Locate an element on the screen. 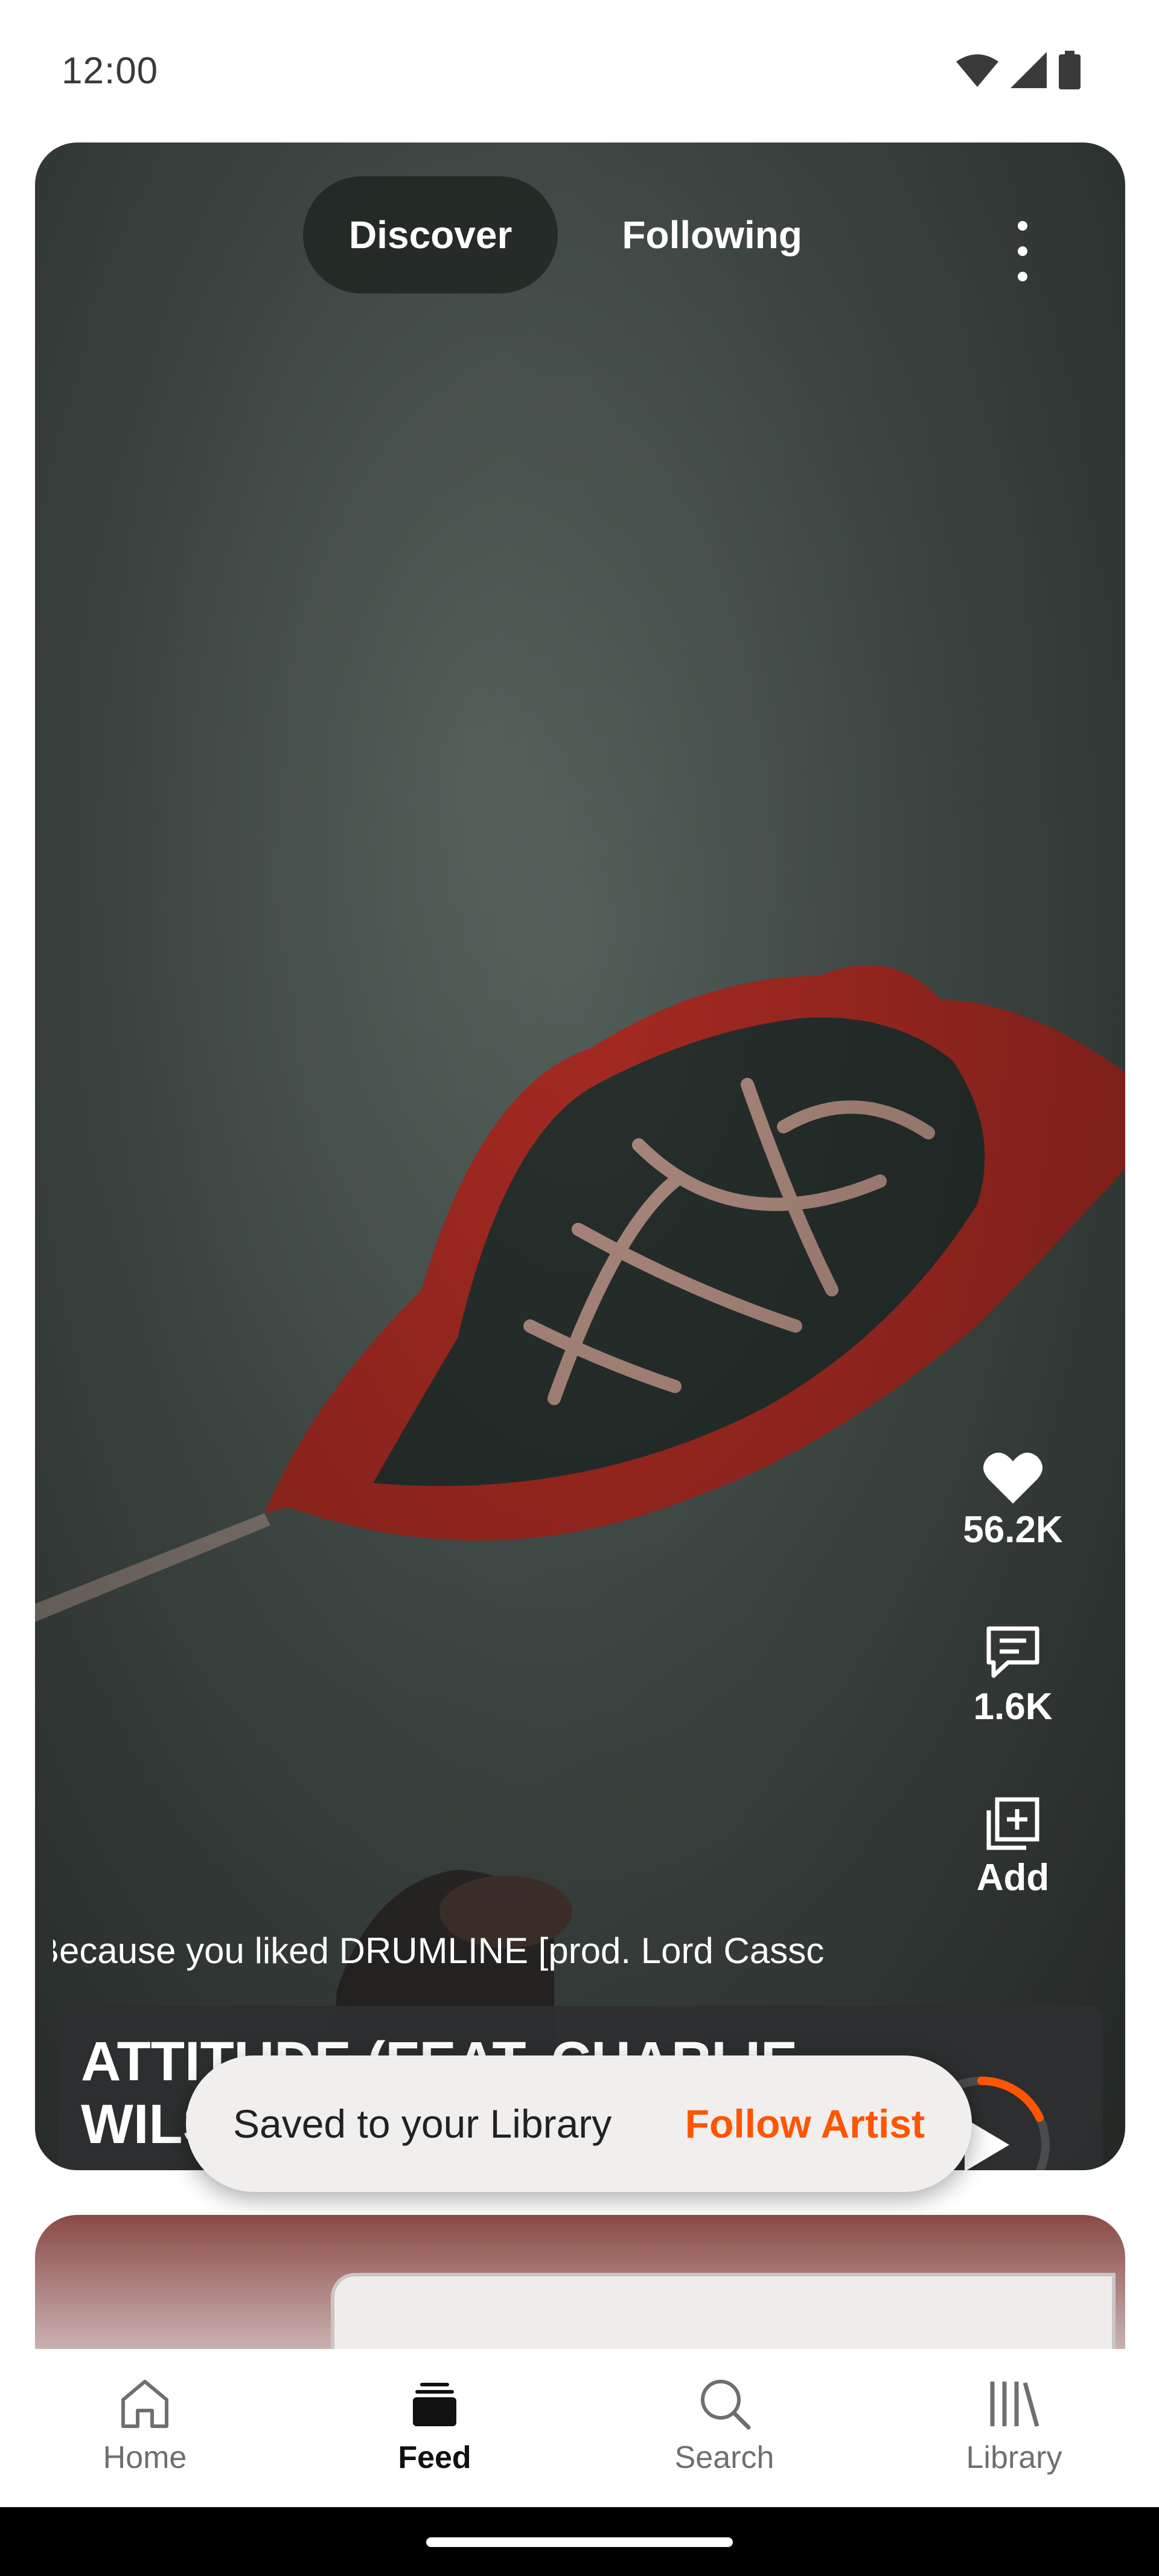 The image size is (1159, 2576). system-nav-bar is located at coordinates (579, 2541).